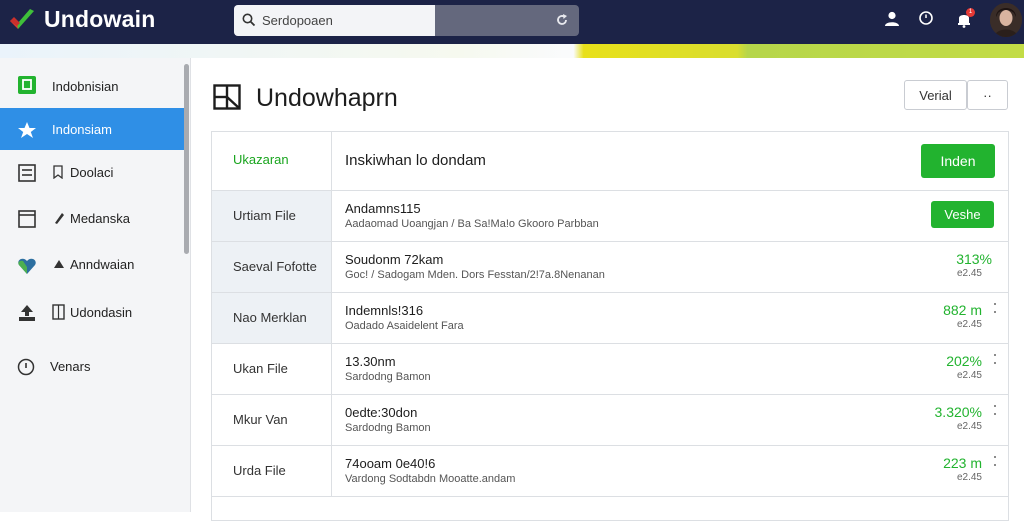 Image resolution: width=1024 pixels, height=521 pixels. I want to click on table-row: 13.30nm Sardodng Bamon 202% e2.45, so click(670, 369).